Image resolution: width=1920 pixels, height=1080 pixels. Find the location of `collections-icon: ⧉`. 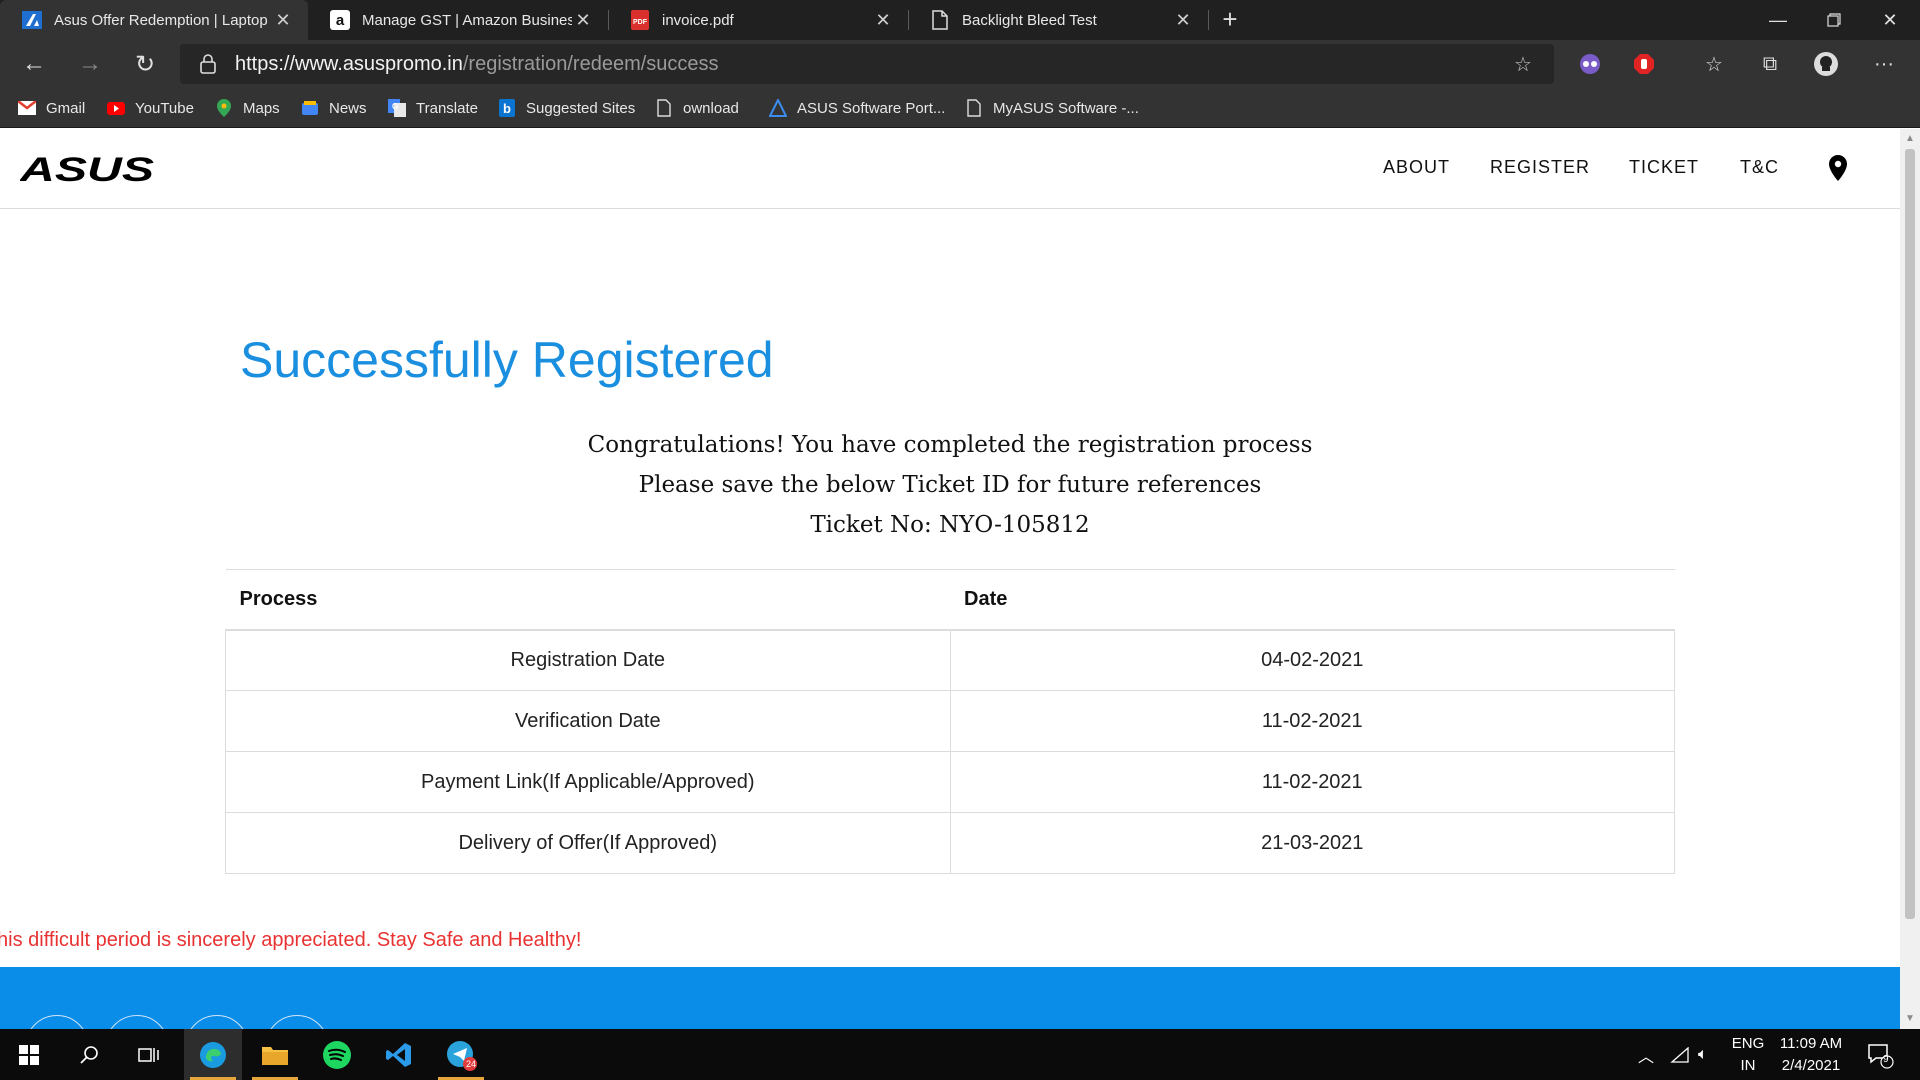

collections-icon: ⧉ is located at coordinates (1770, 64).